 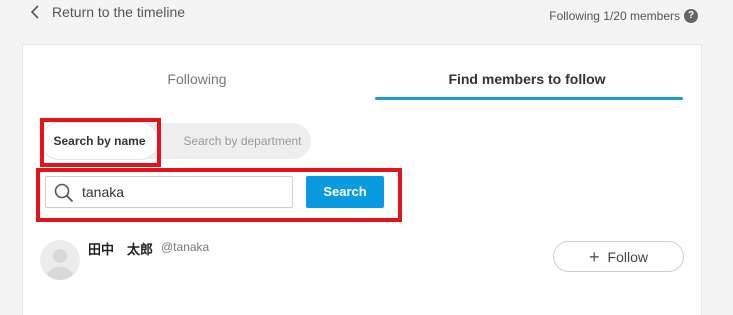 What do you see at coordinates (242, 141) in the screenshot?
I see `search-by-department-button: Search by department` at bounding box center [242, 141].